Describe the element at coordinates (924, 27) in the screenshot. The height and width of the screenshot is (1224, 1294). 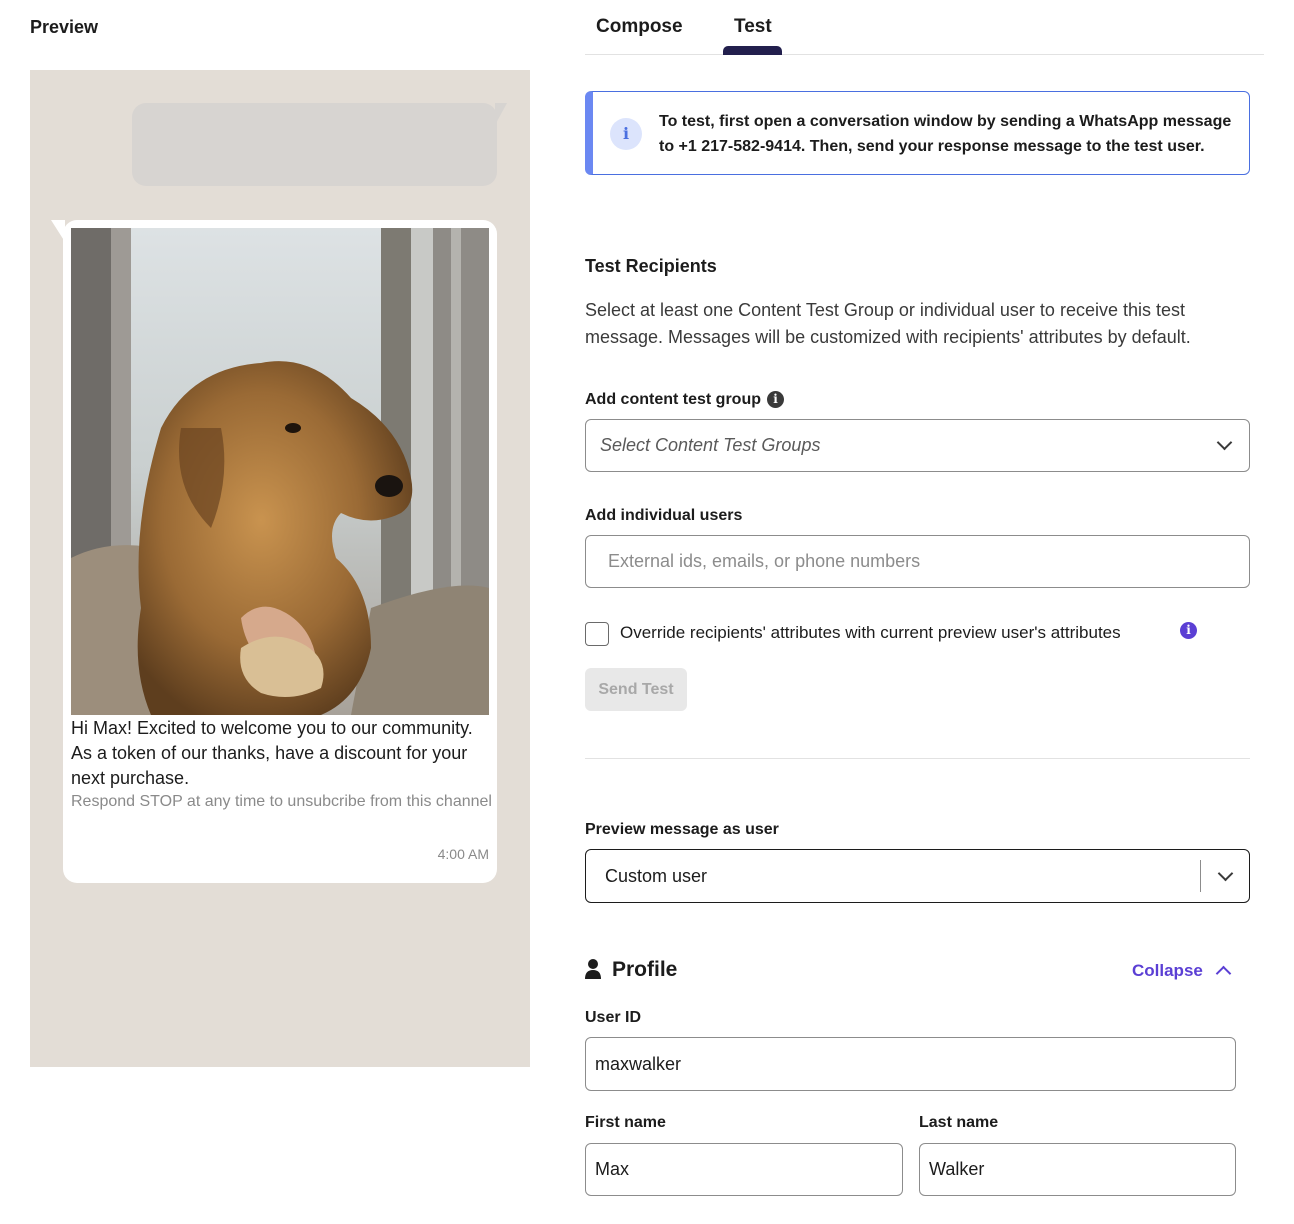
I see `tab-bar: Compose Test` at that location.